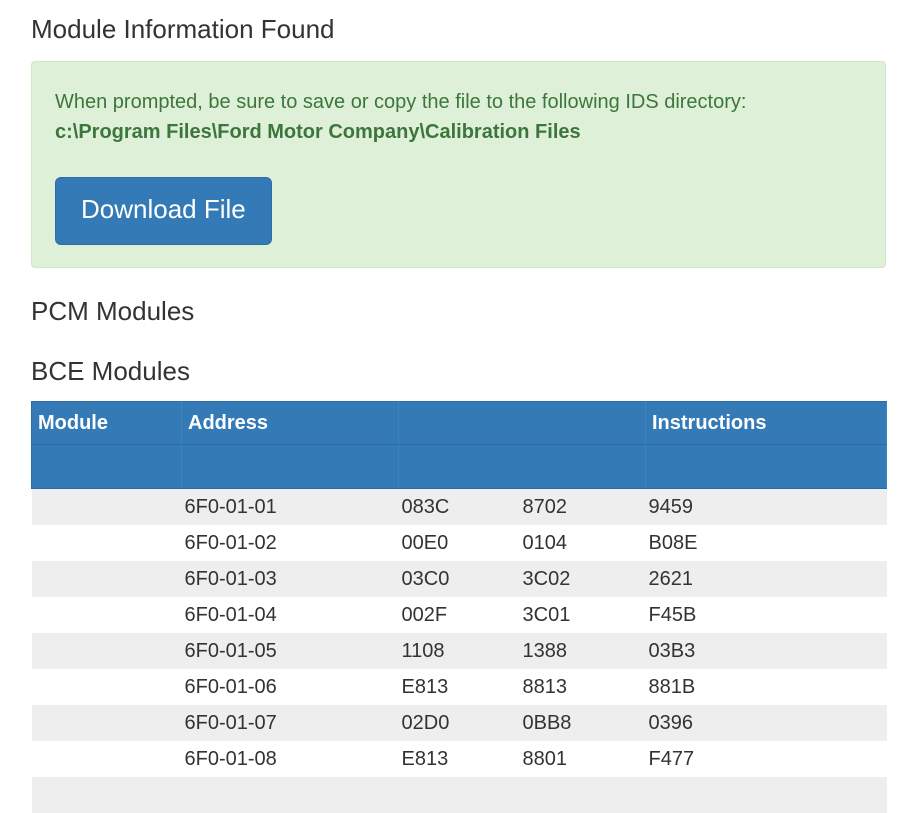 The width and height of the screenshot is (921, 813). I want to click on cell-value-1: 1108, so click(459, 651).